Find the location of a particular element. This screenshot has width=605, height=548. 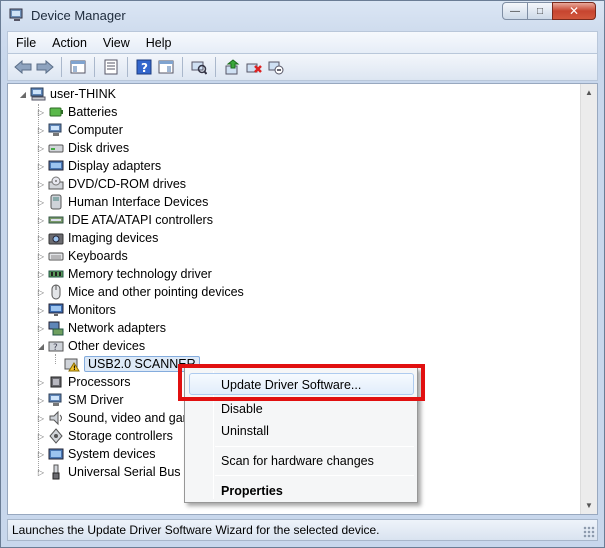

tree-category: ▷ IDE ATA/ATAPI controllers is located at coordinates (124, 220).